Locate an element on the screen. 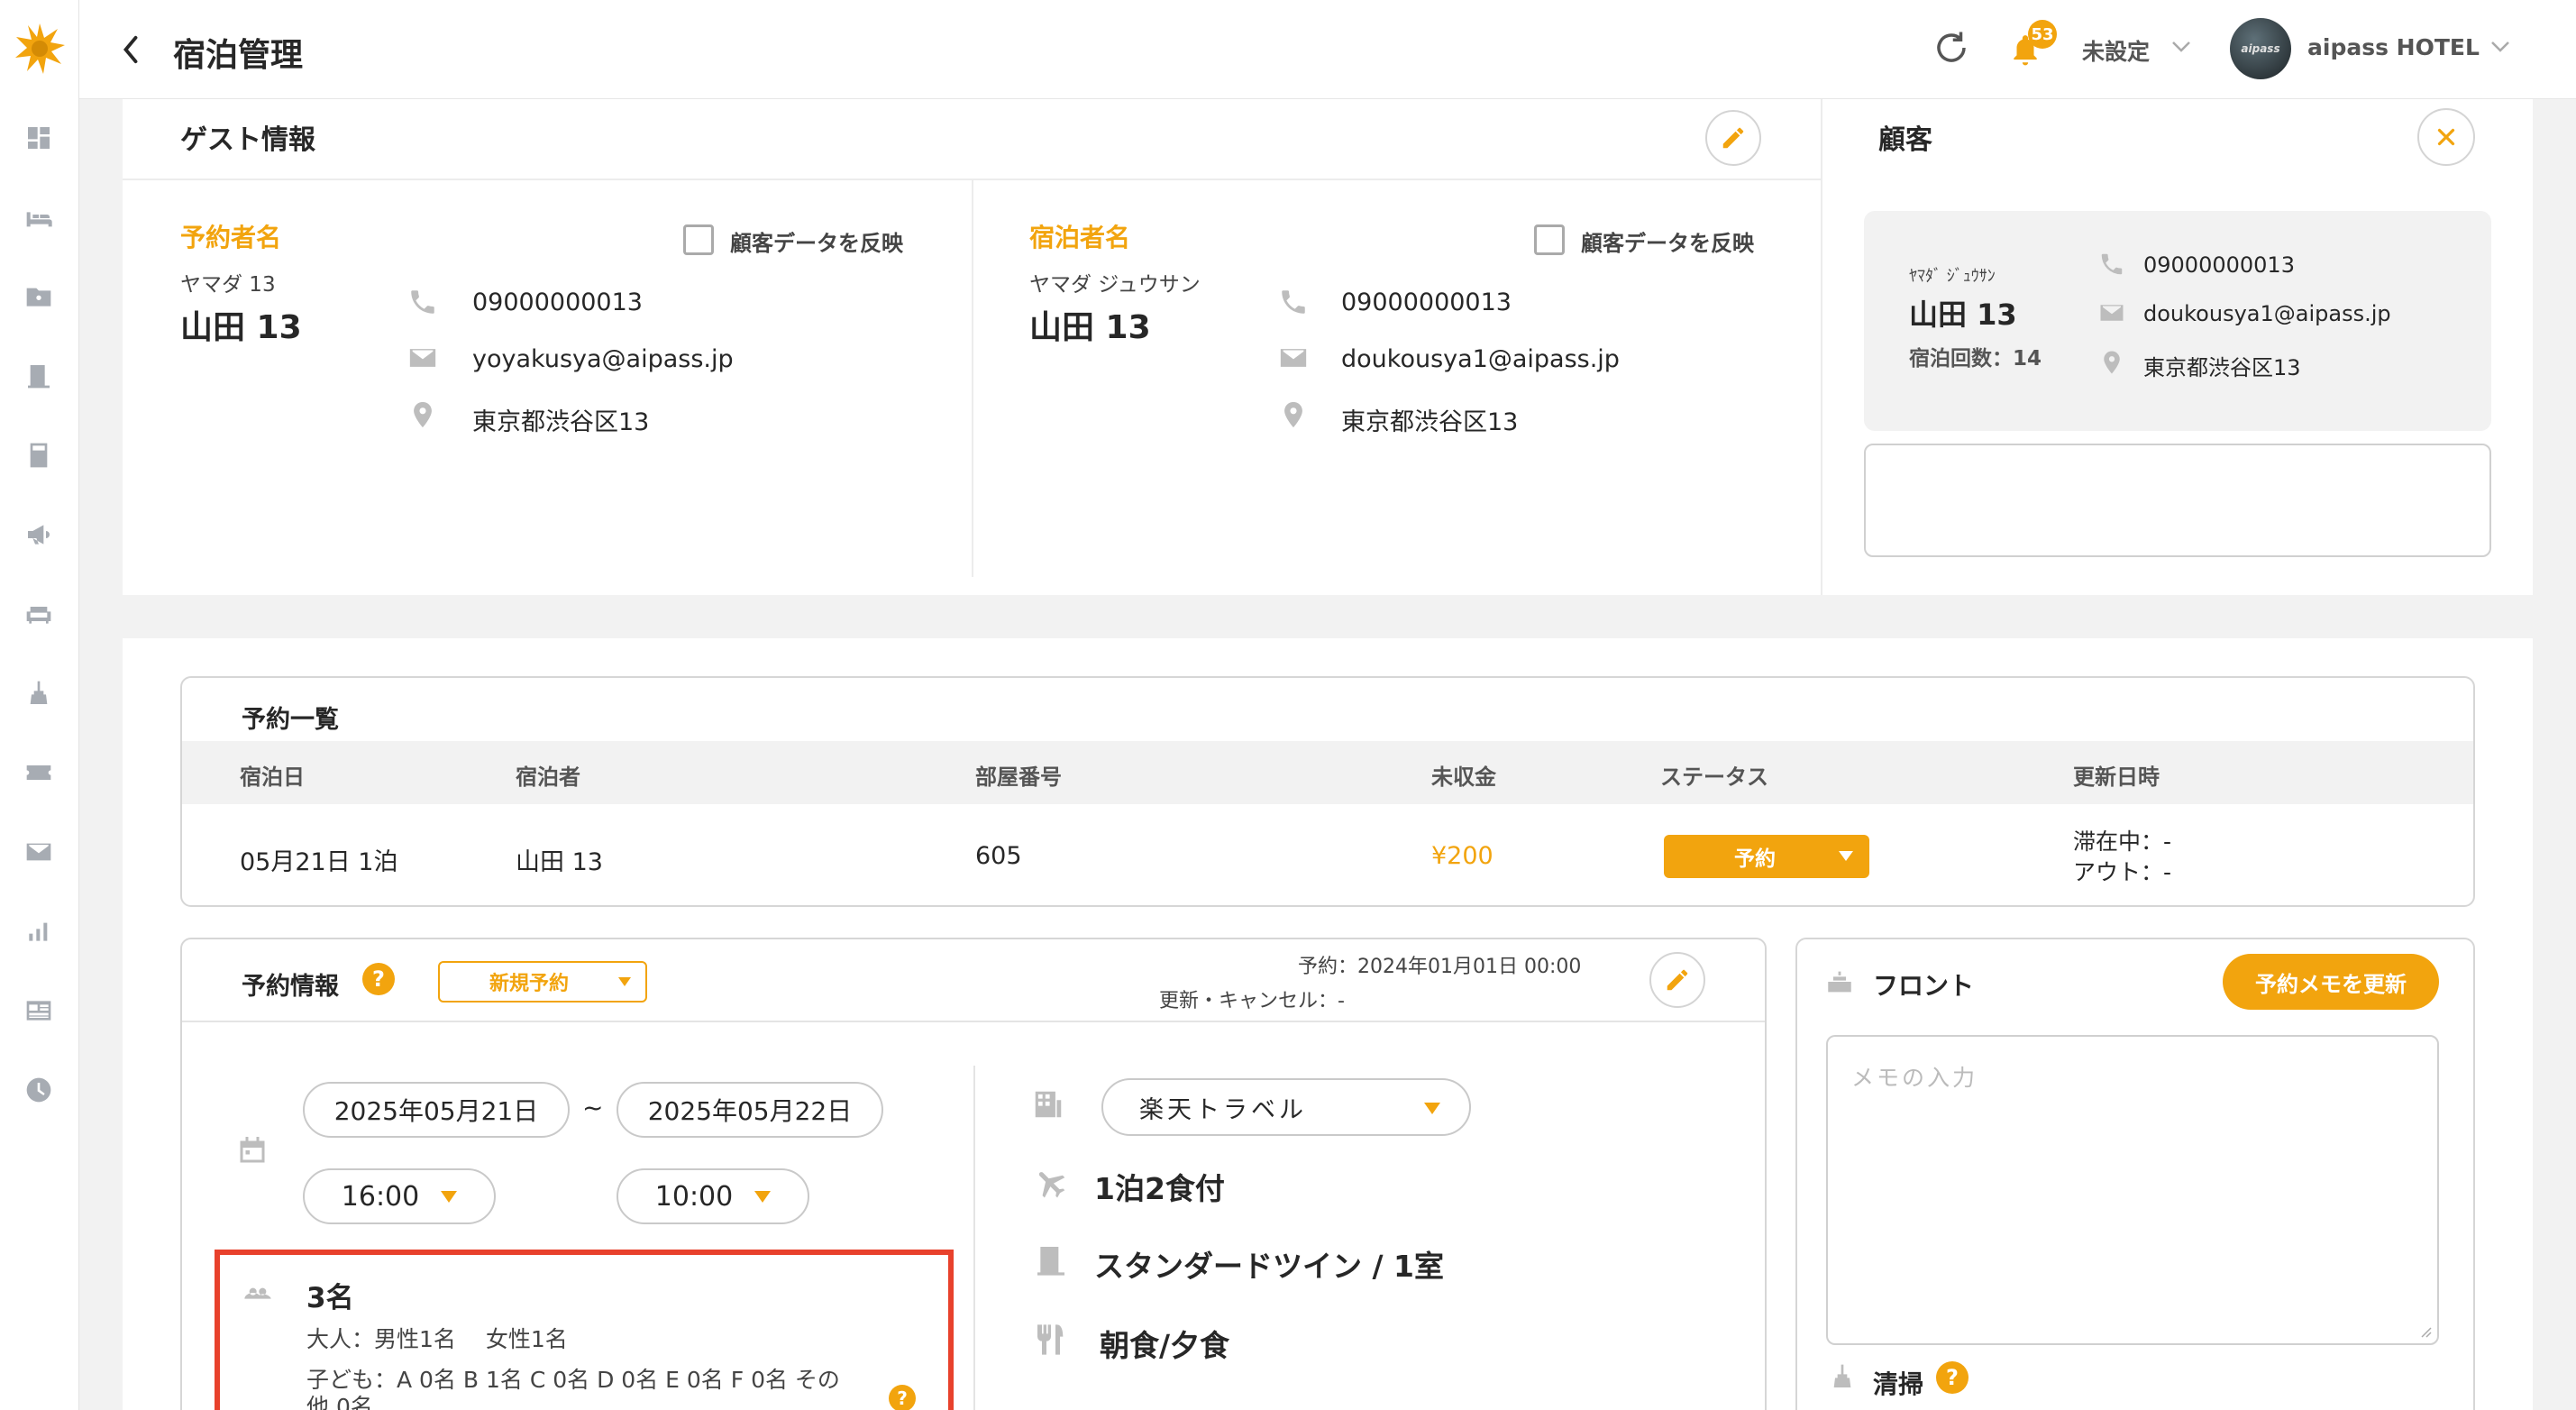  front-title: フロント is located at coordinates (1924, 986).